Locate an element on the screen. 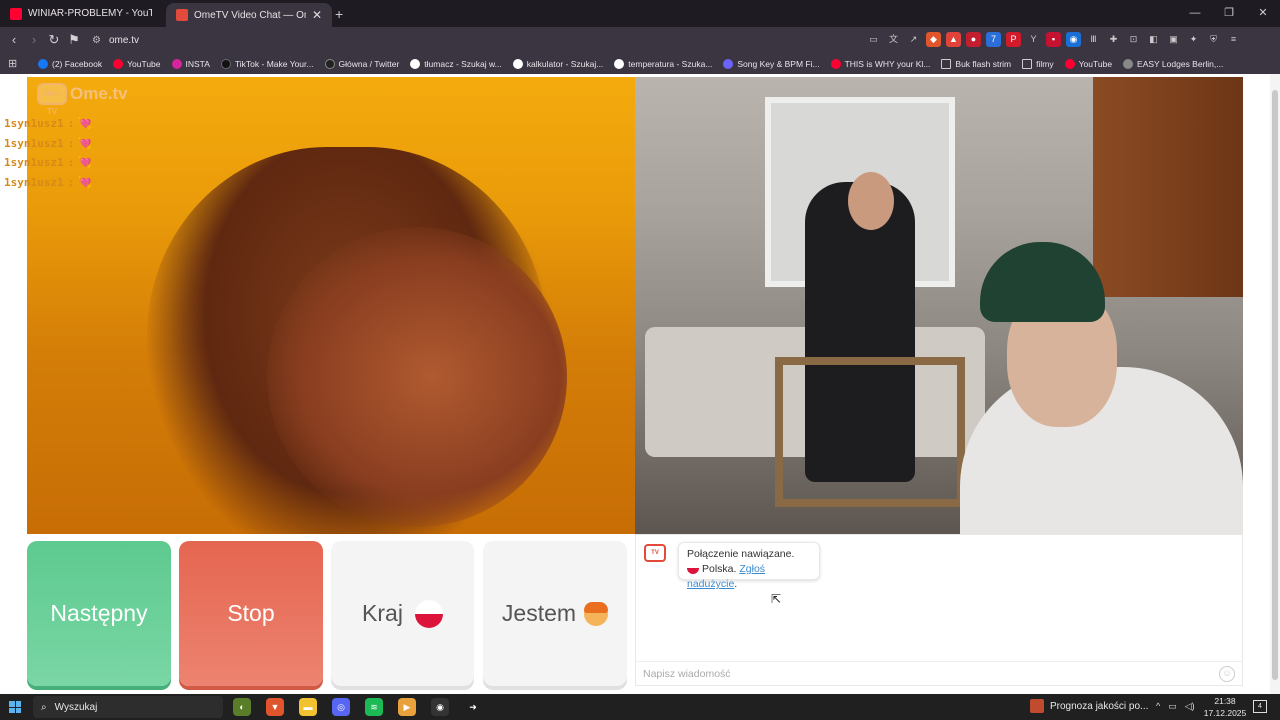 Image resolution: width=1280 pixels, height=720 pixels. x-twitter-icon is located at coordinates (329, 63).